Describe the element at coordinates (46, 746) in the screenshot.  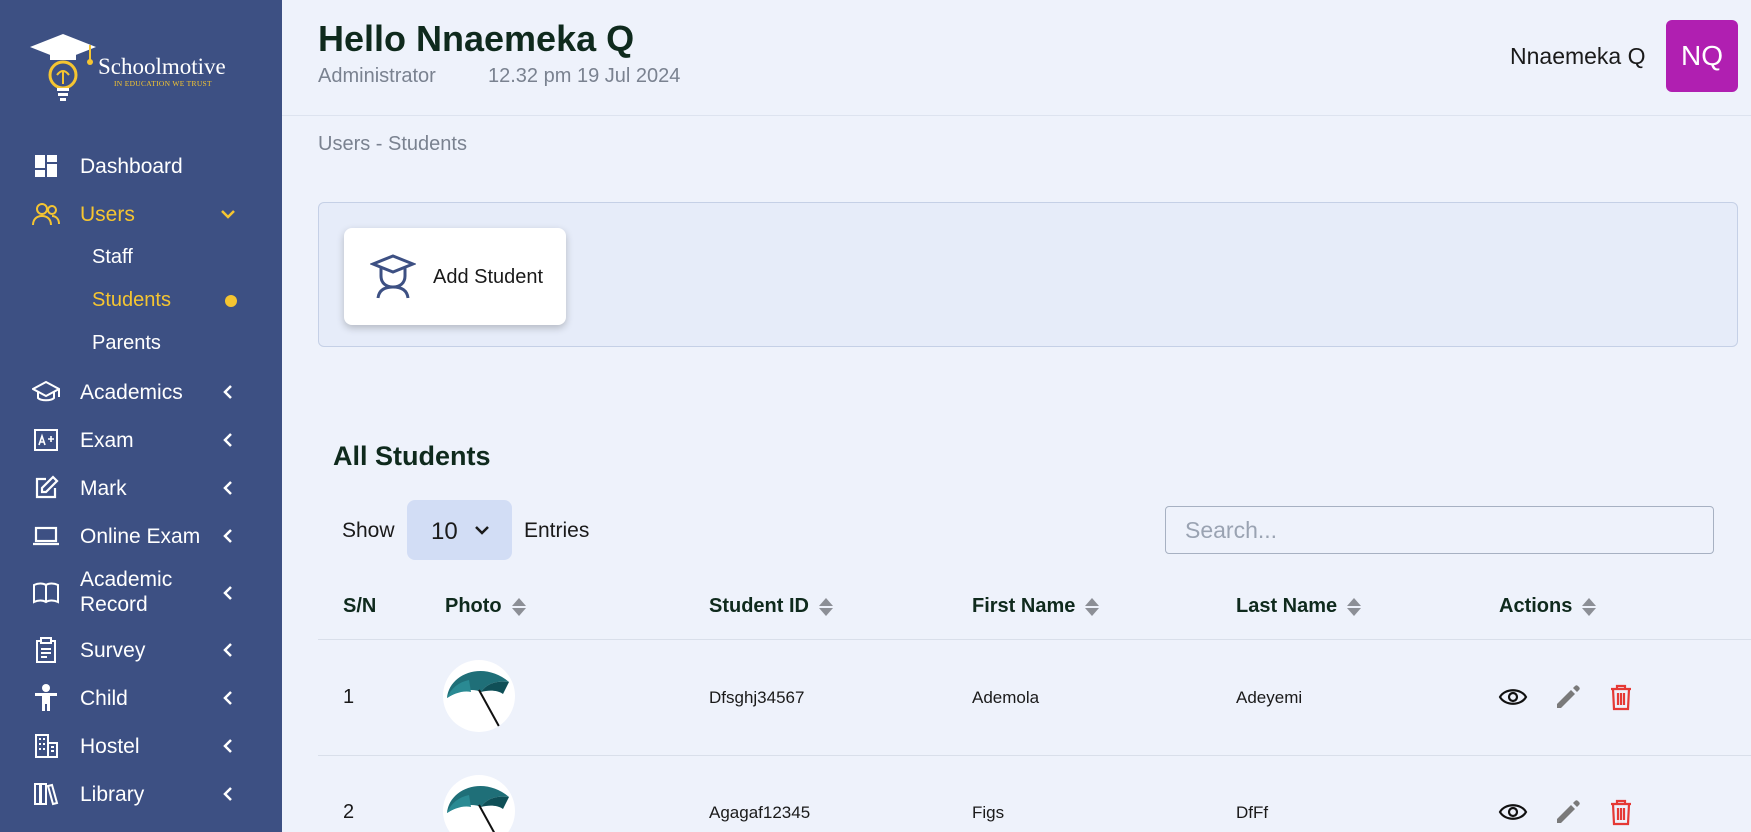
I see `building-icon` at that location.